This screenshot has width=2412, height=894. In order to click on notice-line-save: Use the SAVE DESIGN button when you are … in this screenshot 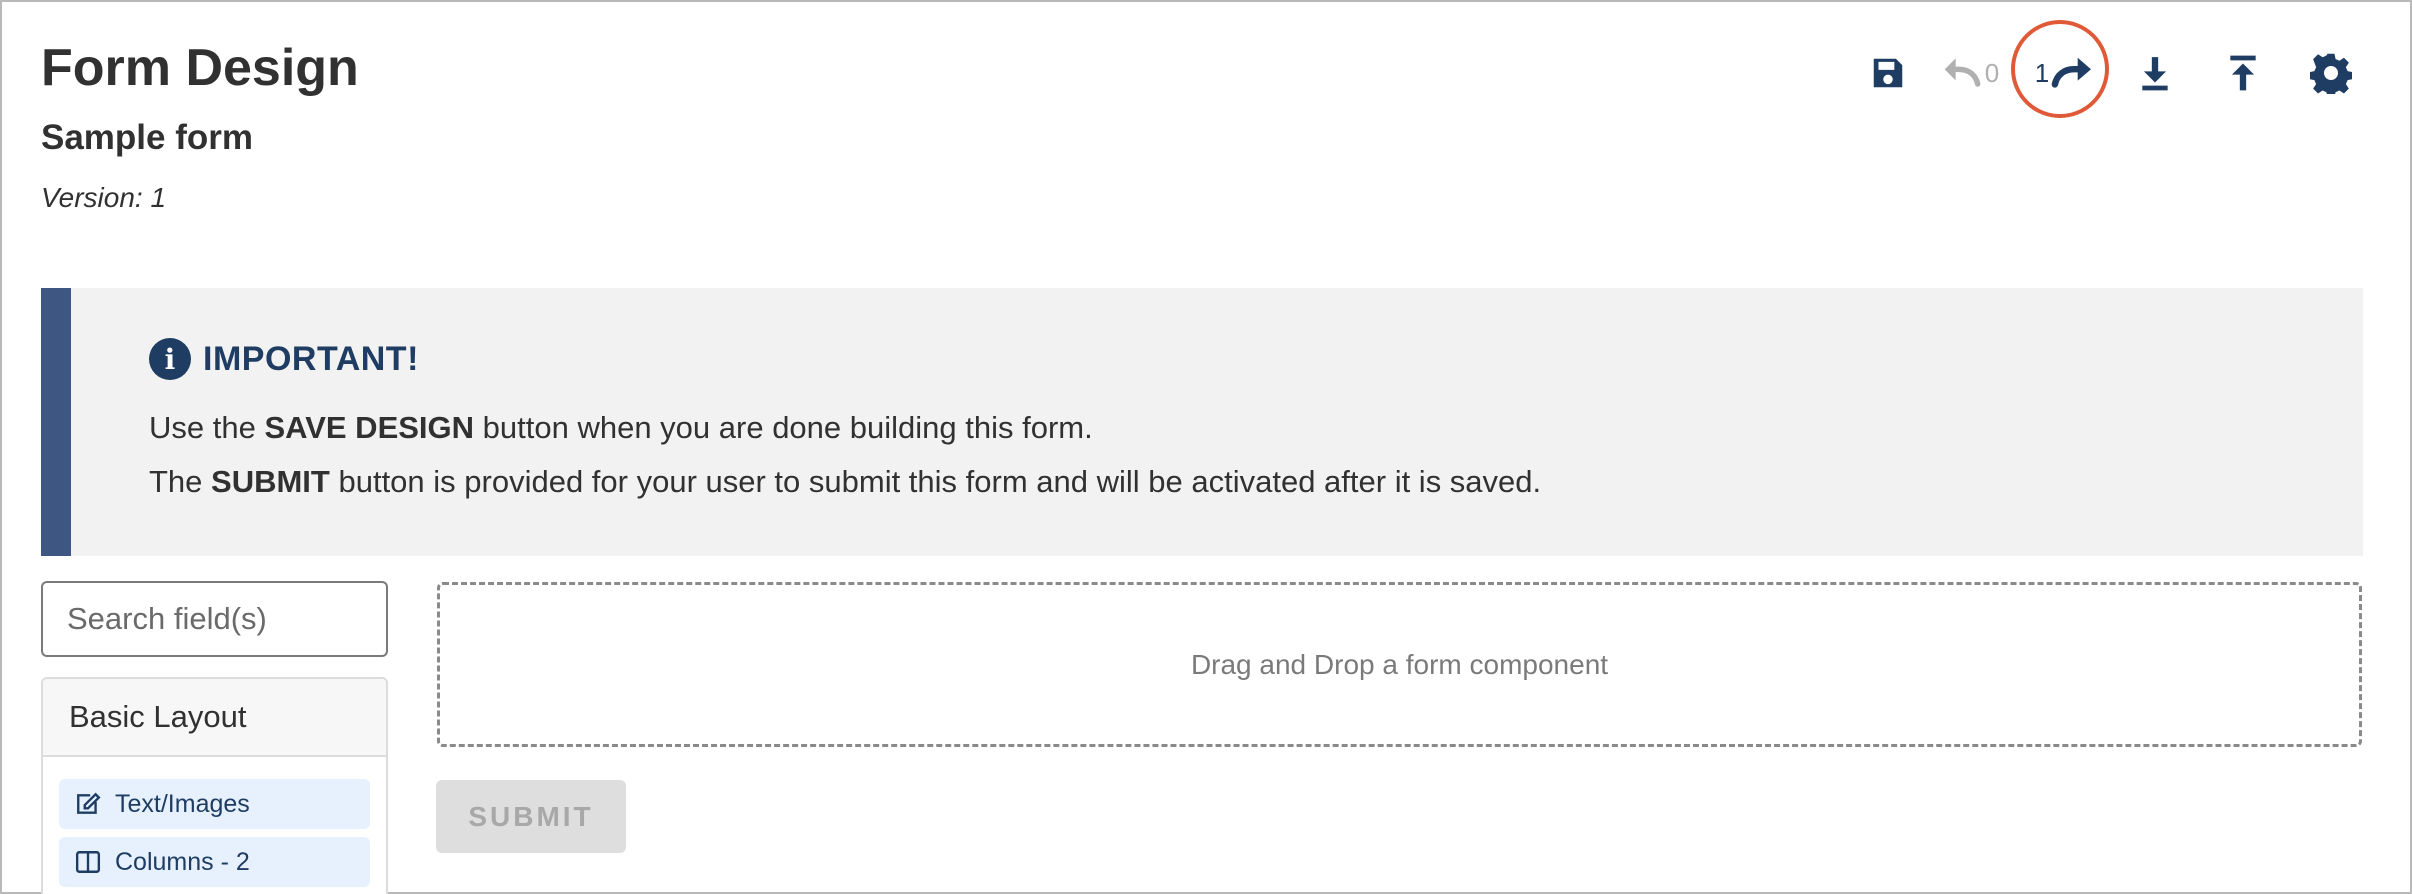, I will do `click(621, 428)`.